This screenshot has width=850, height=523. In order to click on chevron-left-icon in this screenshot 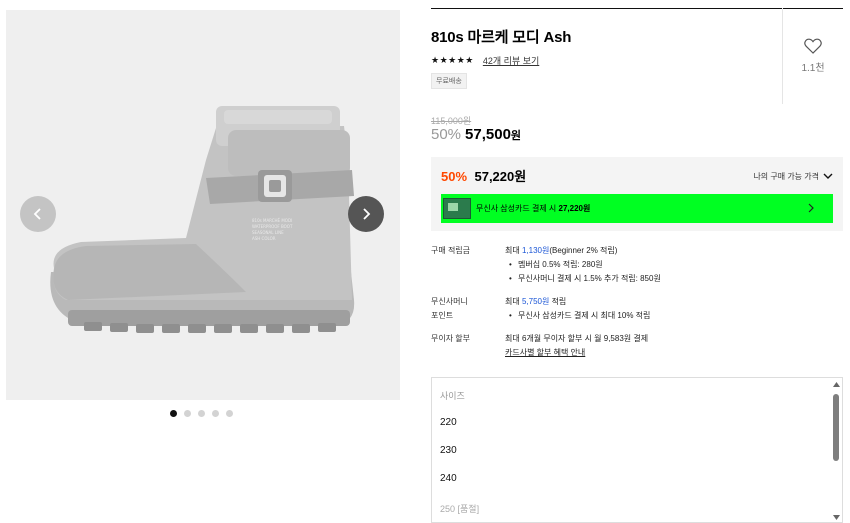, I will do `click(37, 214)`.